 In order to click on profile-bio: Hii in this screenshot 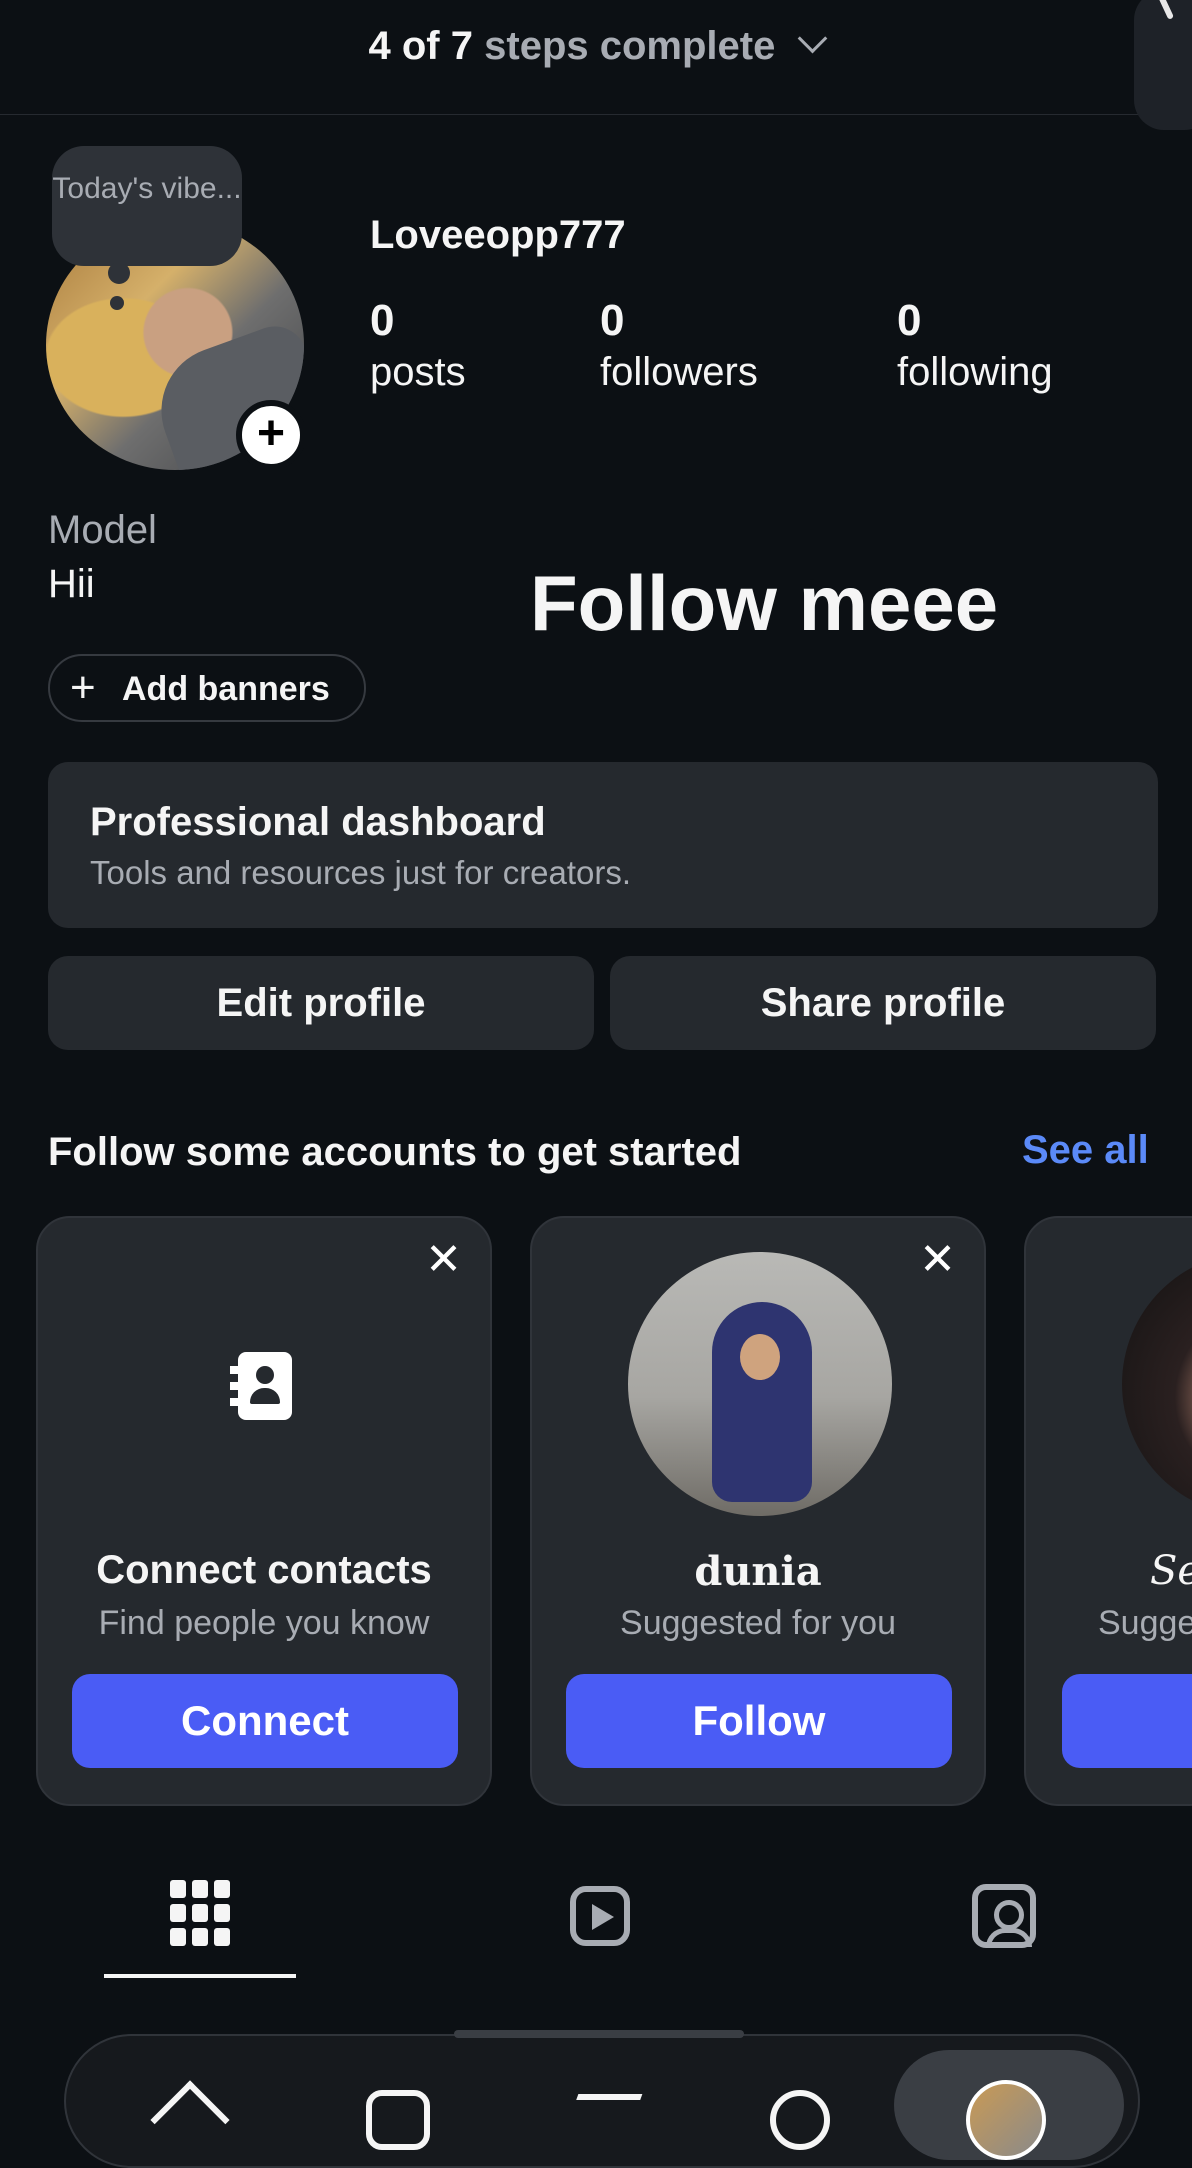, I will do `click(71, 584)`.